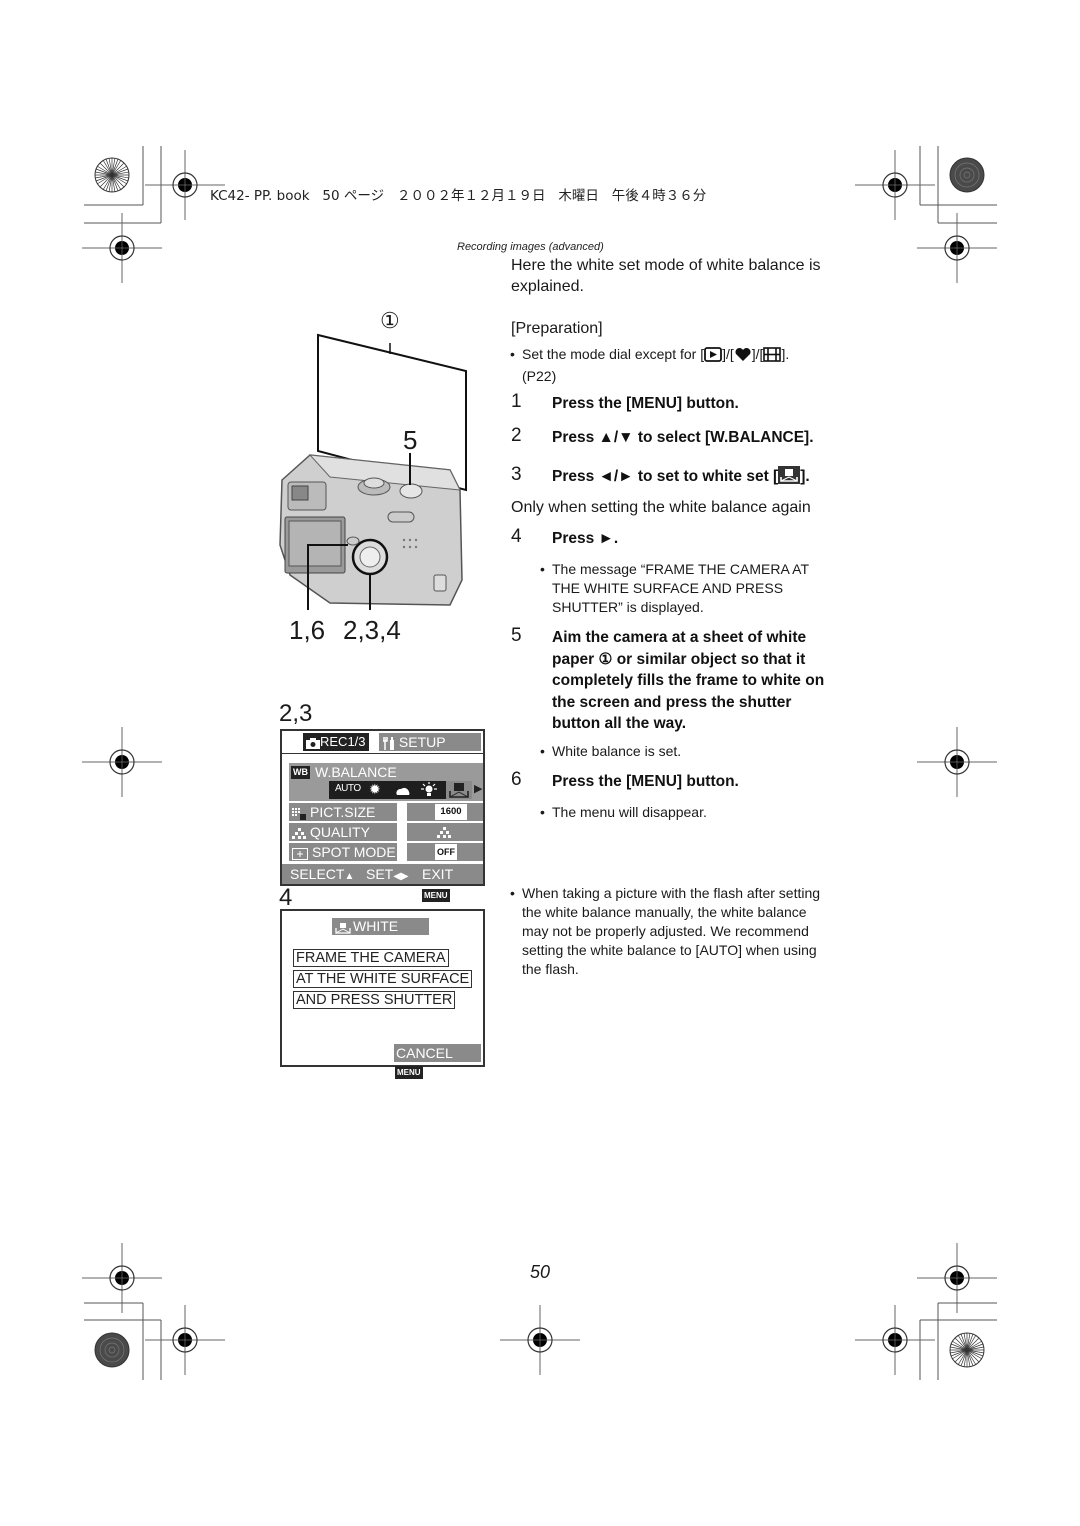 This screenshot has height=1526, width=1080. I want to click on quality-value-icon, so click(444, 835).